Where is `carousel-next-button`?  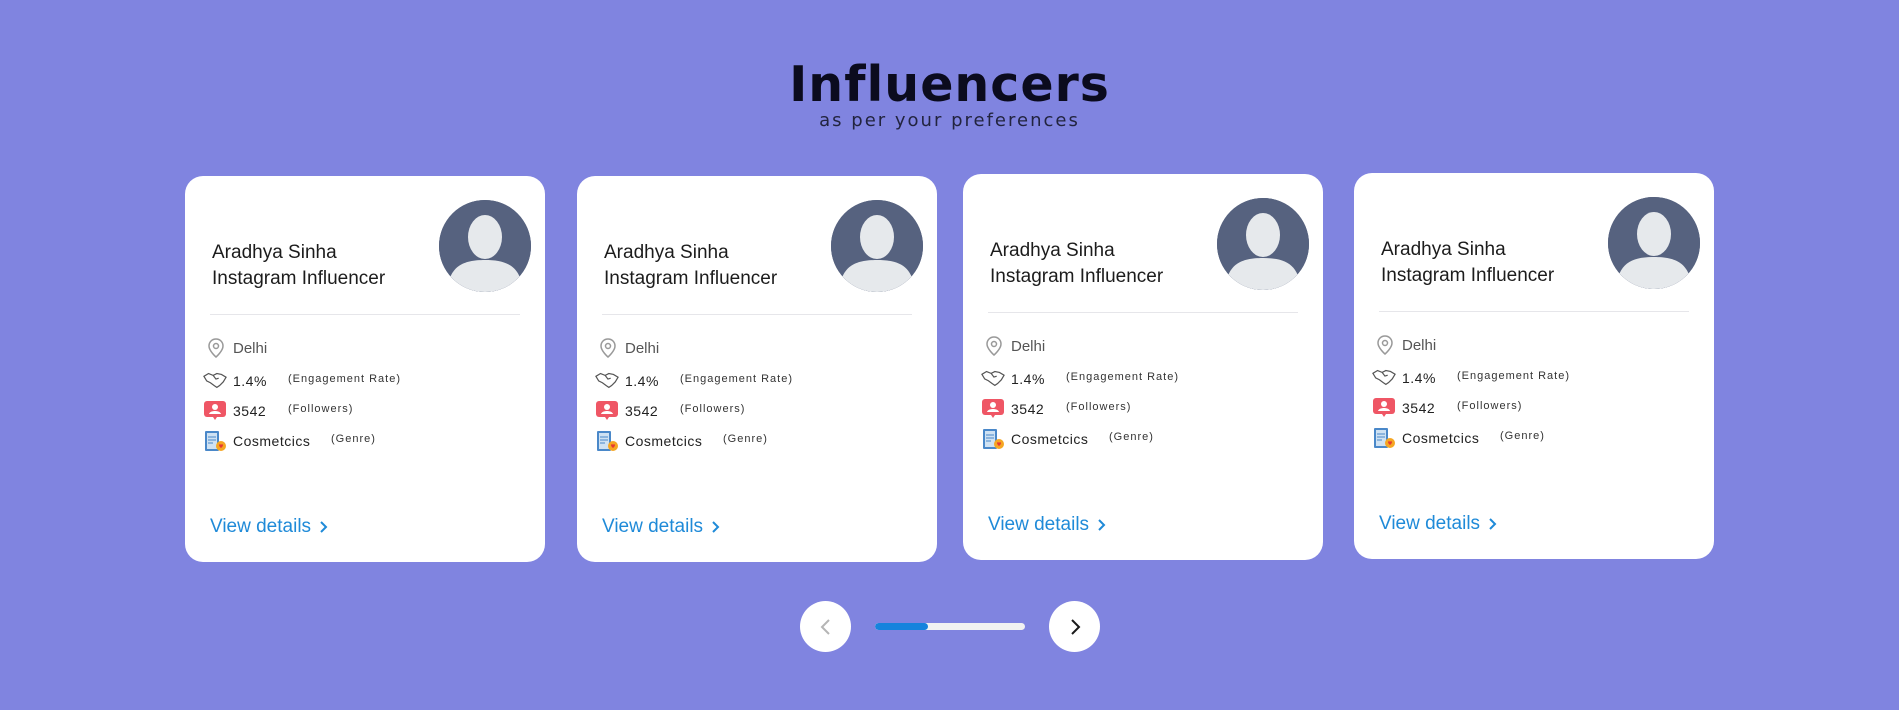
carousel-next-button is located at coordinates (1074, 626).